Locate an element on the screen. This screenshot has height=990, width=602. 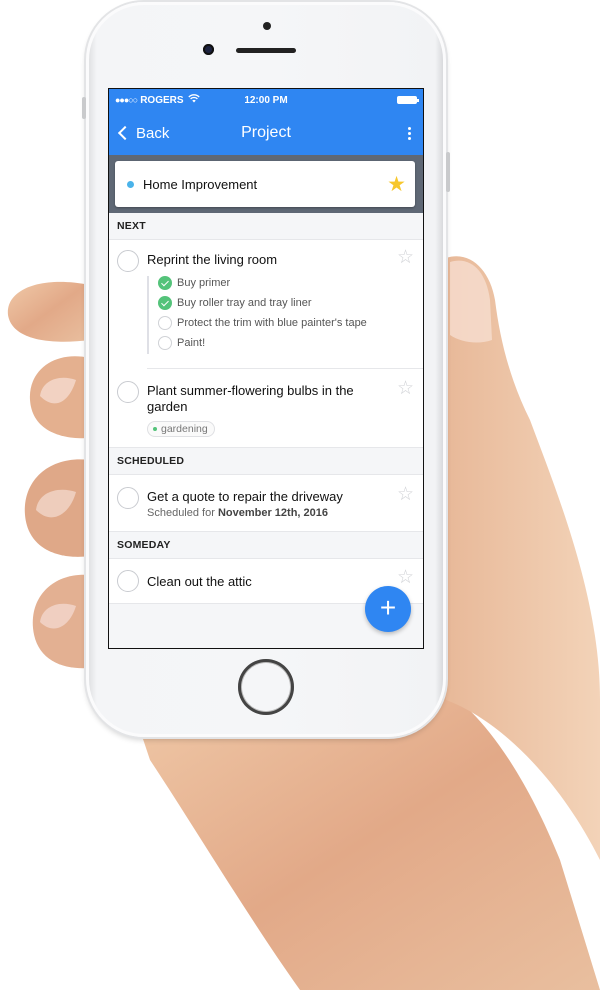
schedule-prefix: Scheduled for is located at coordinates (181, 513).